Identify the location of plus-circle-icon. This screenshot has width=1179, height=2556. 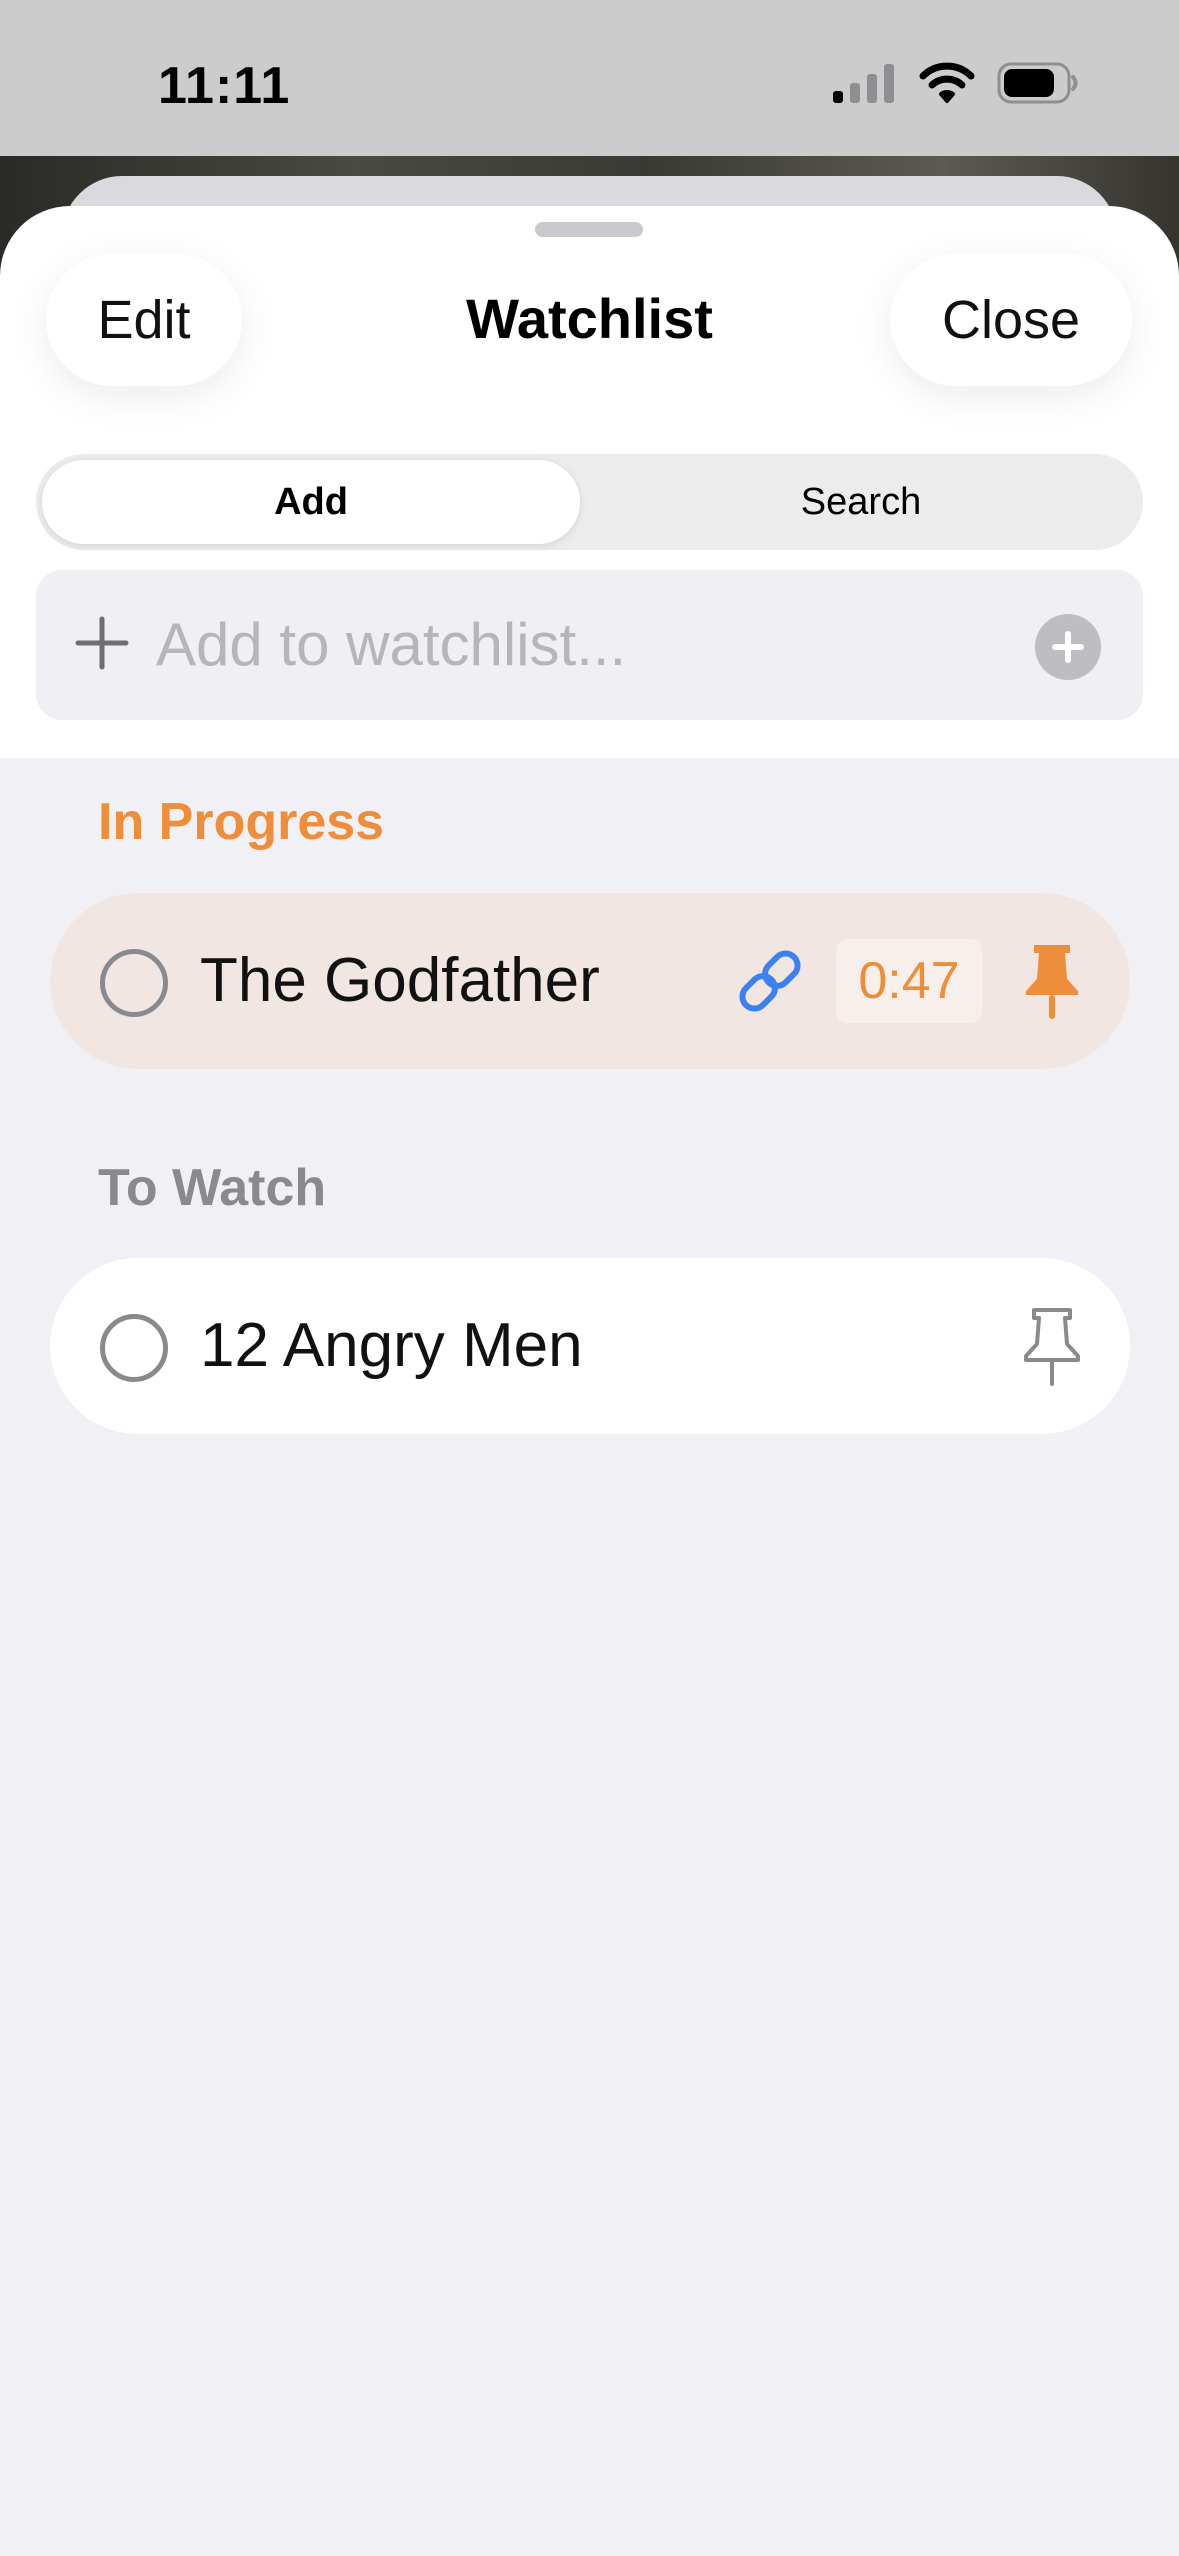
(1068, 647).